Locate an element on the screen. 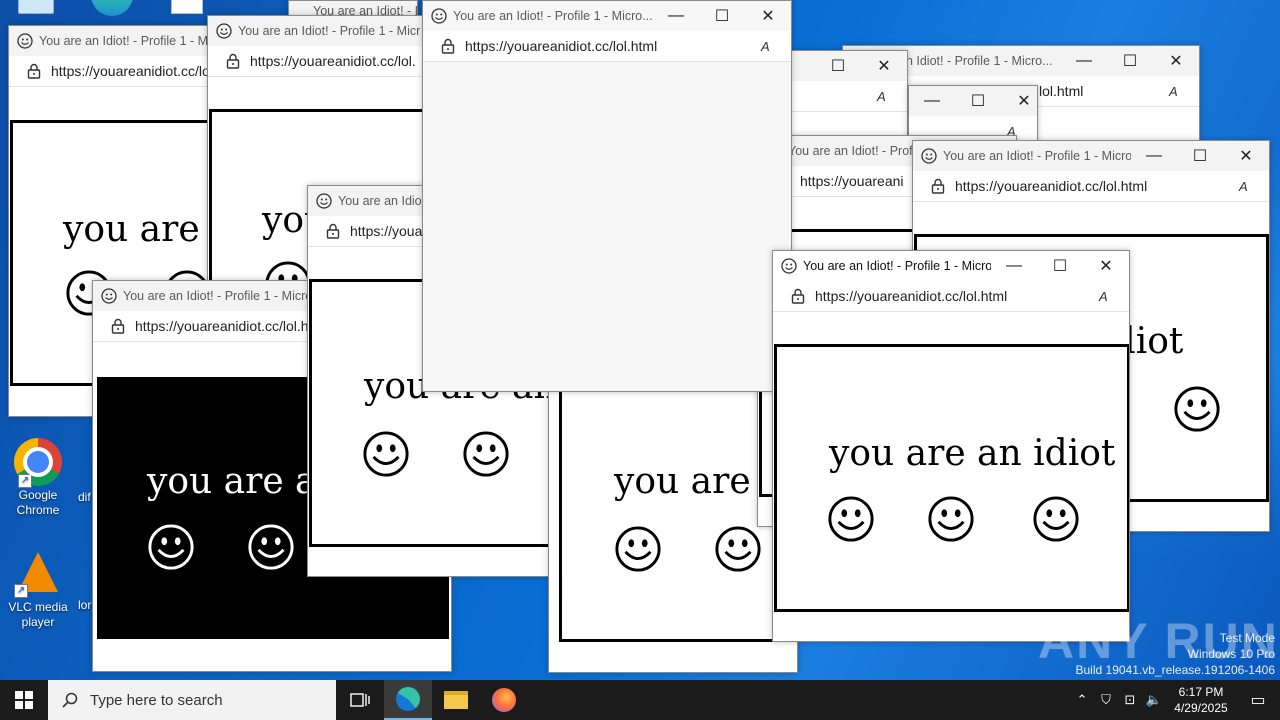  clock-time: 6:17 PM is located at coordinates (1201, 692).